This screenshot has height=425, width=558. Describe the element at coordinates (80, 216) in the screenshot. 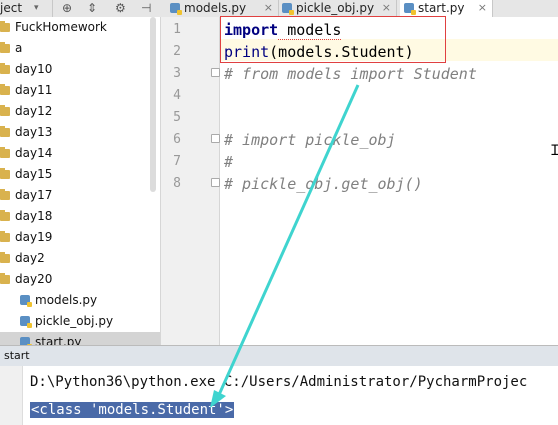

I see `tree-item-day18: day18` at that location.